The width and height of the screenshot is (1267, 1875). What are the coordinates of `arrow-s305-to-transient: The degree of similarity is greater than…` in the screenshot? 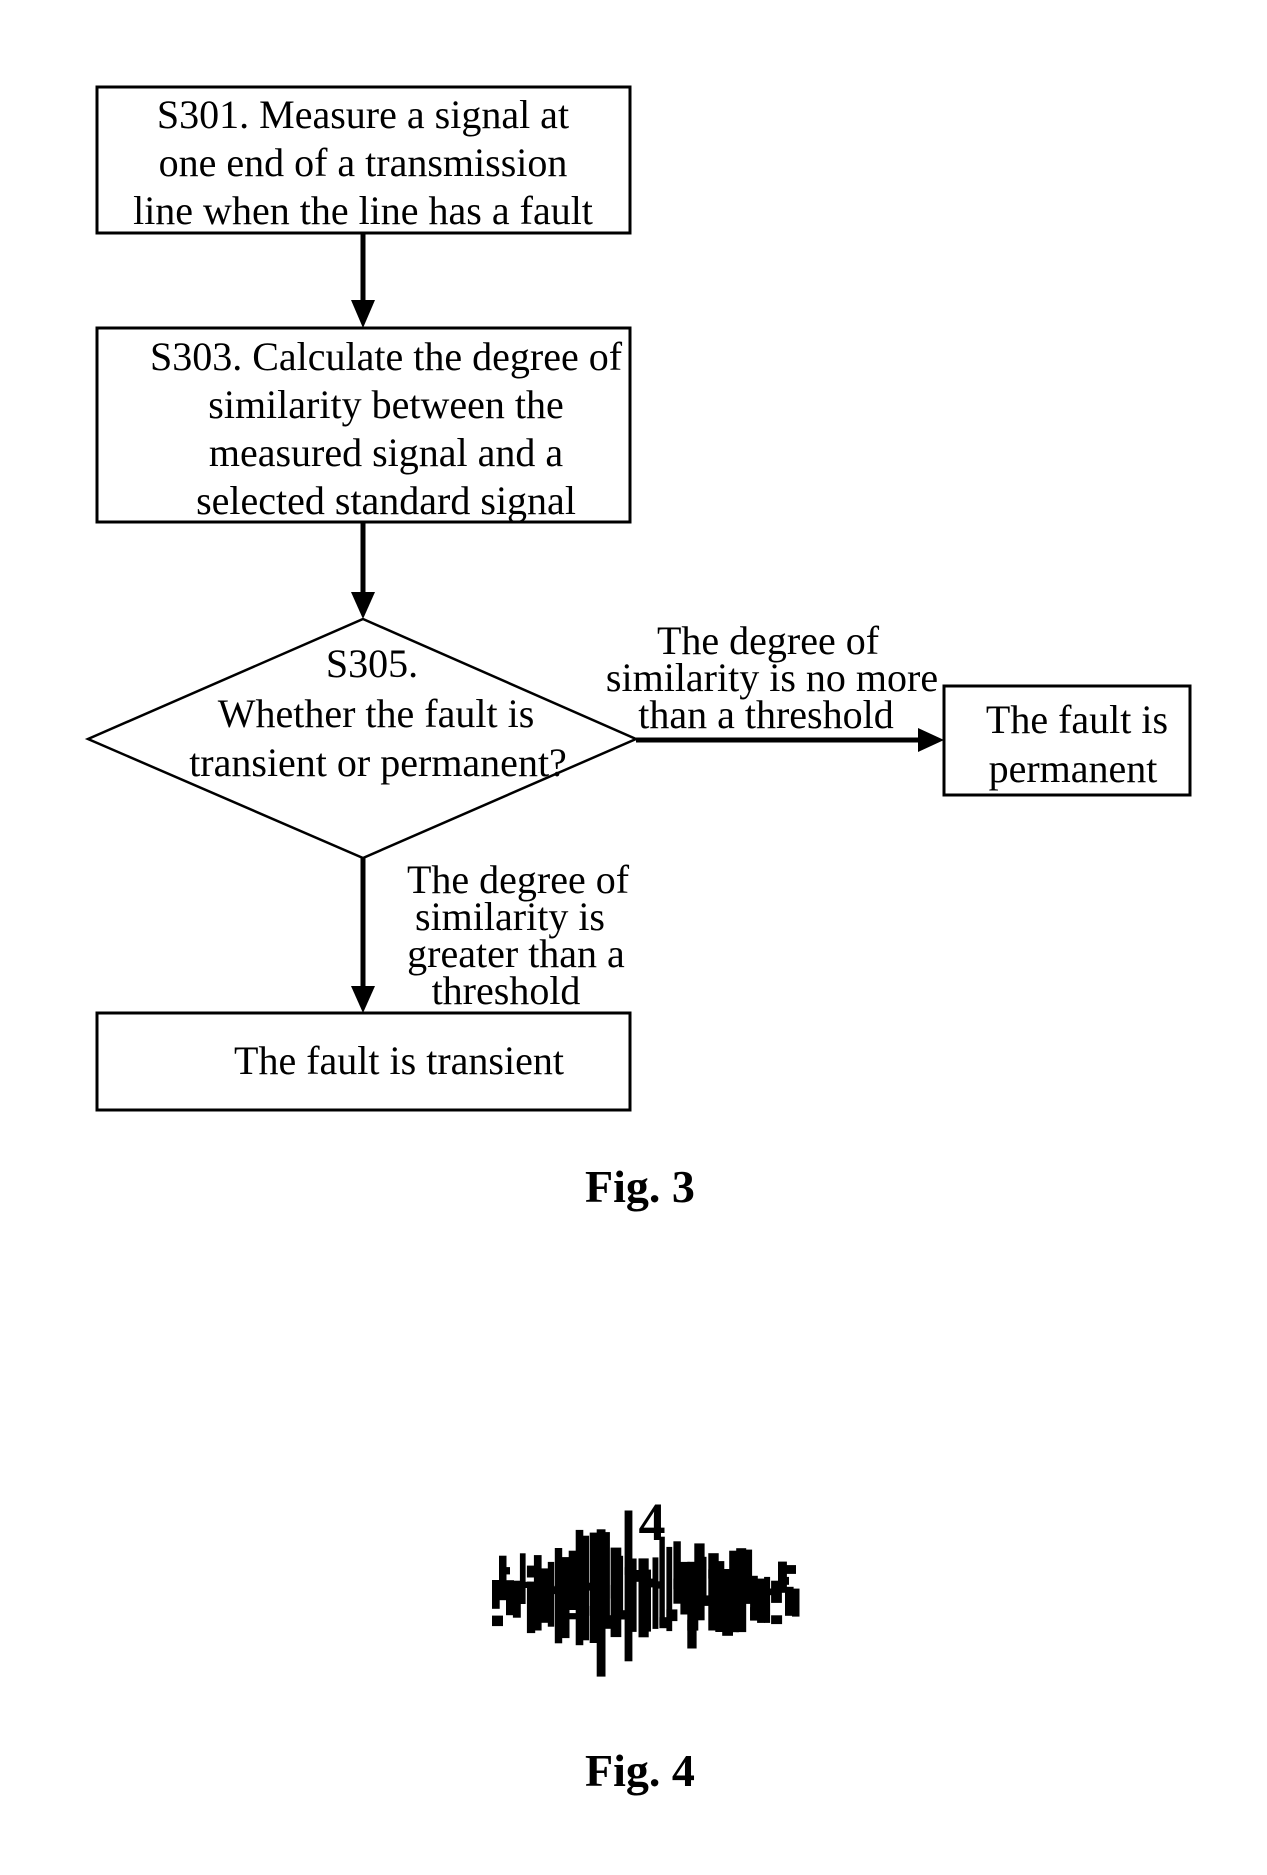 It's located at (490, 935).